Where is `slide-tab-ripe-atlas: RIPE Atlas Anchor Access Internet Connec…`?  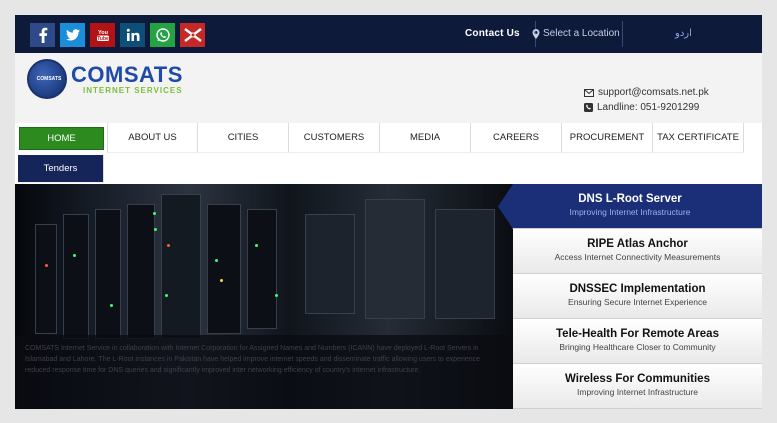 slide-tab-ripe-atlas: RIPE Atlas Anchor Access Internet Connec… is located at coordinates (637, 251).